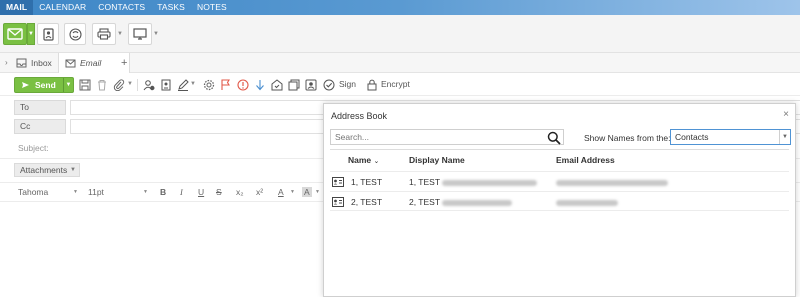 The width and height of the screenshot is (800, 297). What do you see at coordinates (219, 192) in the screenshot?
I see `strikethrough-button: S` at bounding box center [219, 192].